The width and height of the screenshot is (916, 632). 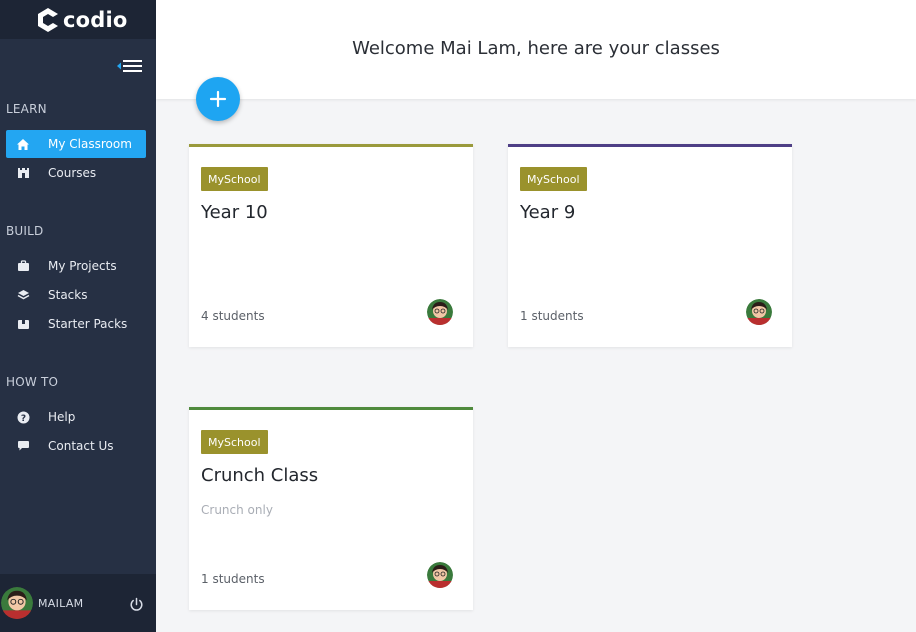 I want to click on menu-collapse-icon, so click(x=129, y=66).